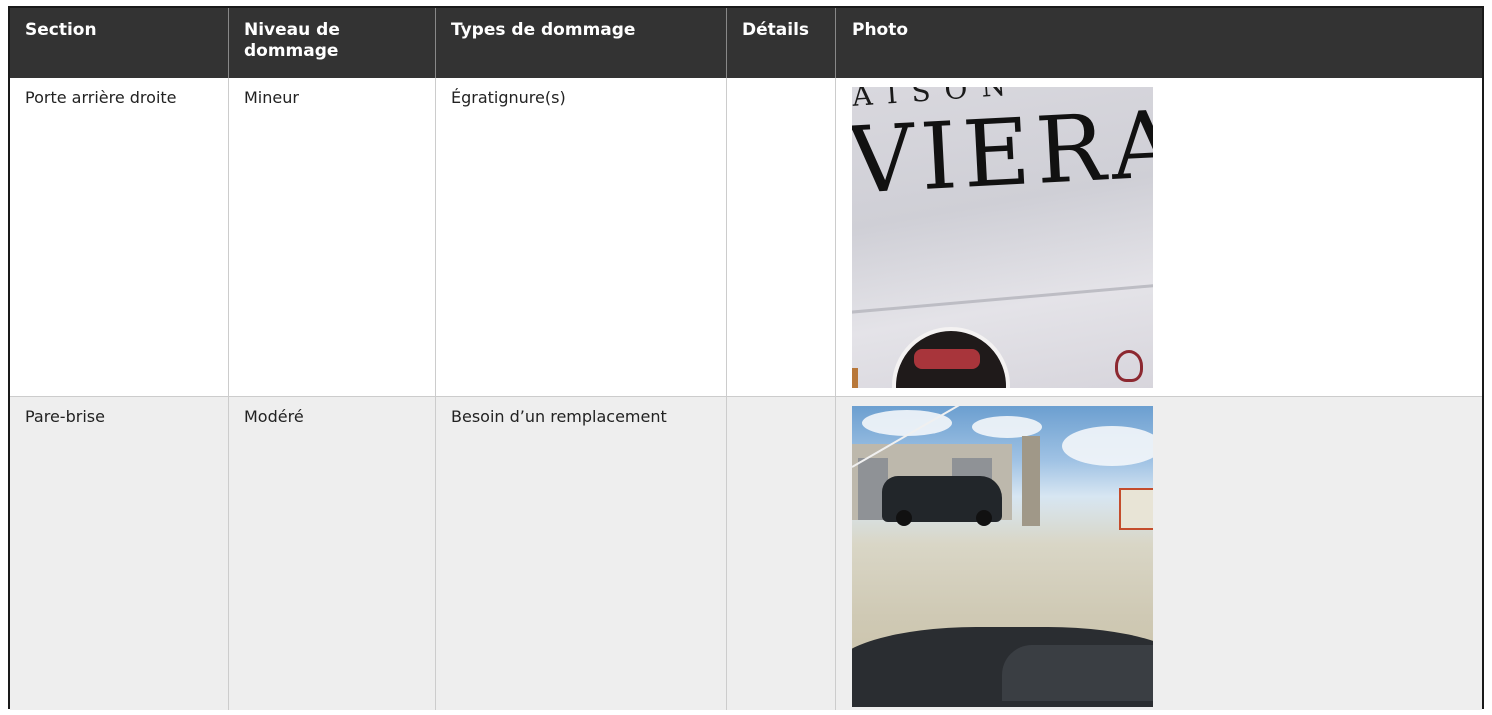 The image size is (1492, 715). I want to click on photo-trailer, so click(1136, 509).